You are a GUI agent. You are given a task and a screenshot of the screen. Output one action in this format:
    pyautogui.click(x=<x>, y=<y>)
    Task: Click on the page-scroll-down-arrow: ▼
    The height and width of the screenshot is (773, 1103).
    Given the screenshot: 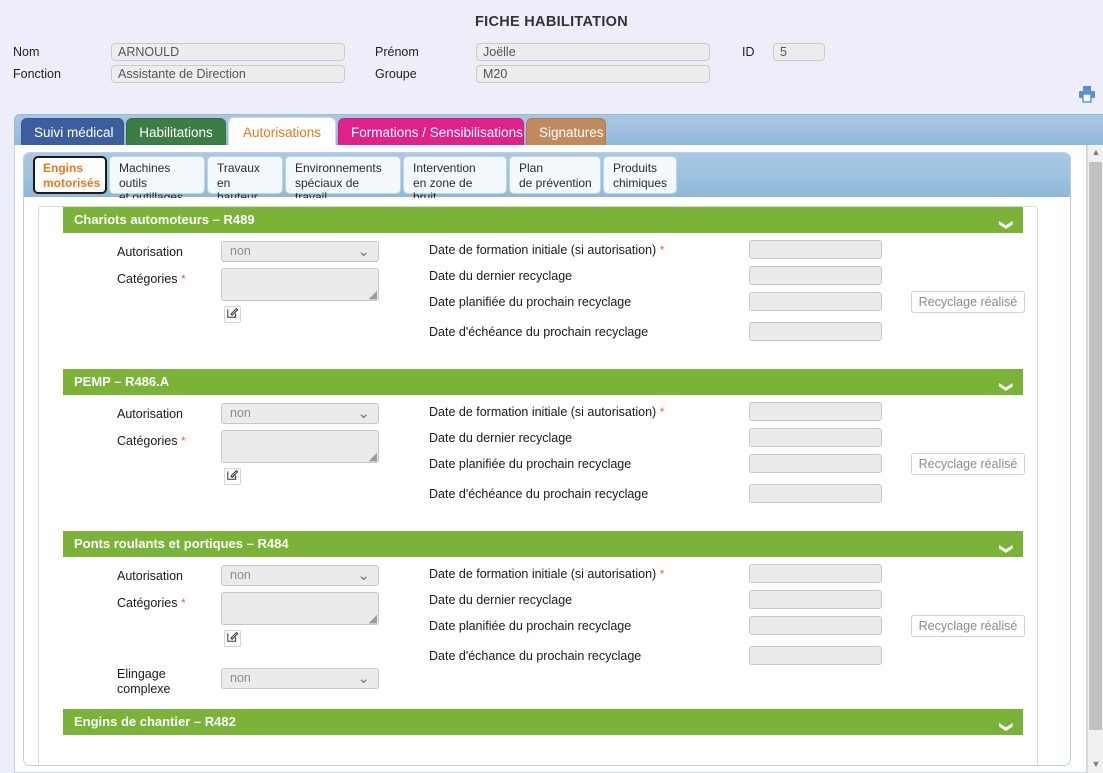 What is the action you would take?
    pyautogui.click(x=1095, y=765)
    